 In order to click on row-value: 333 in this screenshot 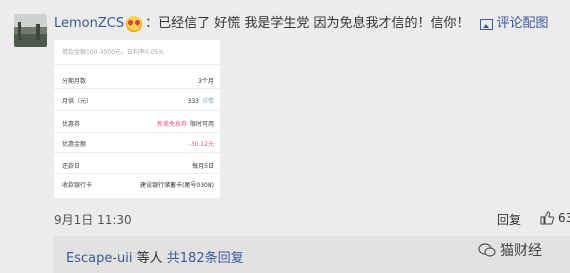, I will do `click(193, 101)`.